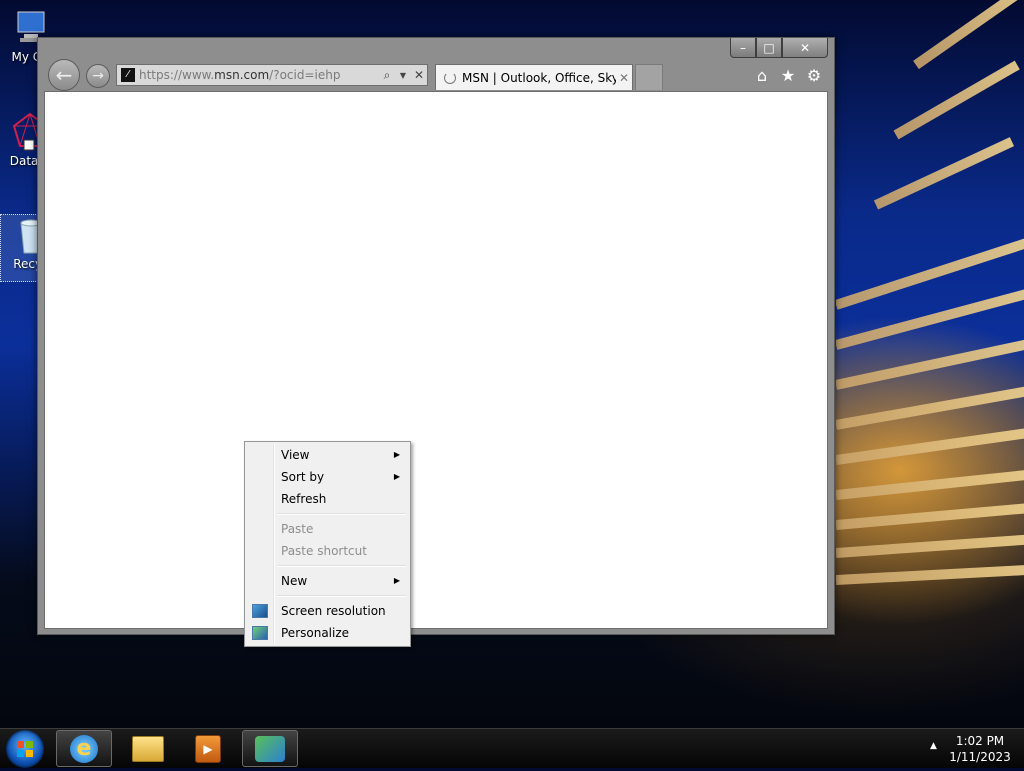  I want to click on menu-item-new: New ▶, so click(327, 581).